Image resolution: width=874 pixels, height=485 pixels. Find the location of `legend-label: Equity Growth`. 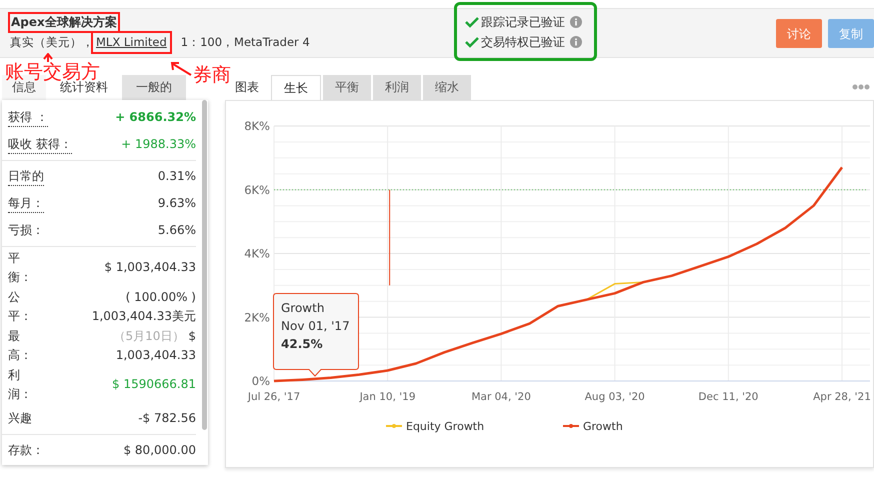

legend-label: Equity Growth is located at coordinates (445, 426).